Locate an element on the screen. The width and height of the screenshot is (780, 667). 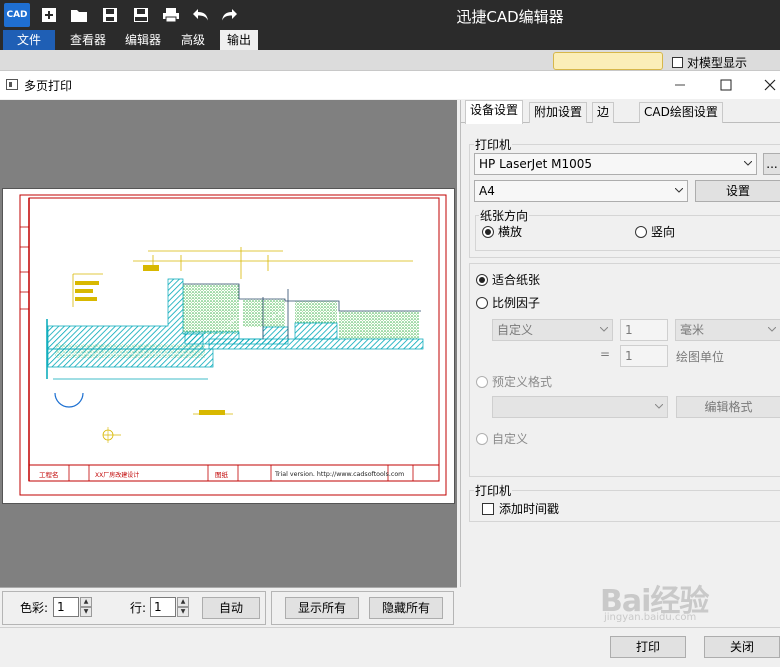
predefined-format-select is located at coordinates (580, 407).